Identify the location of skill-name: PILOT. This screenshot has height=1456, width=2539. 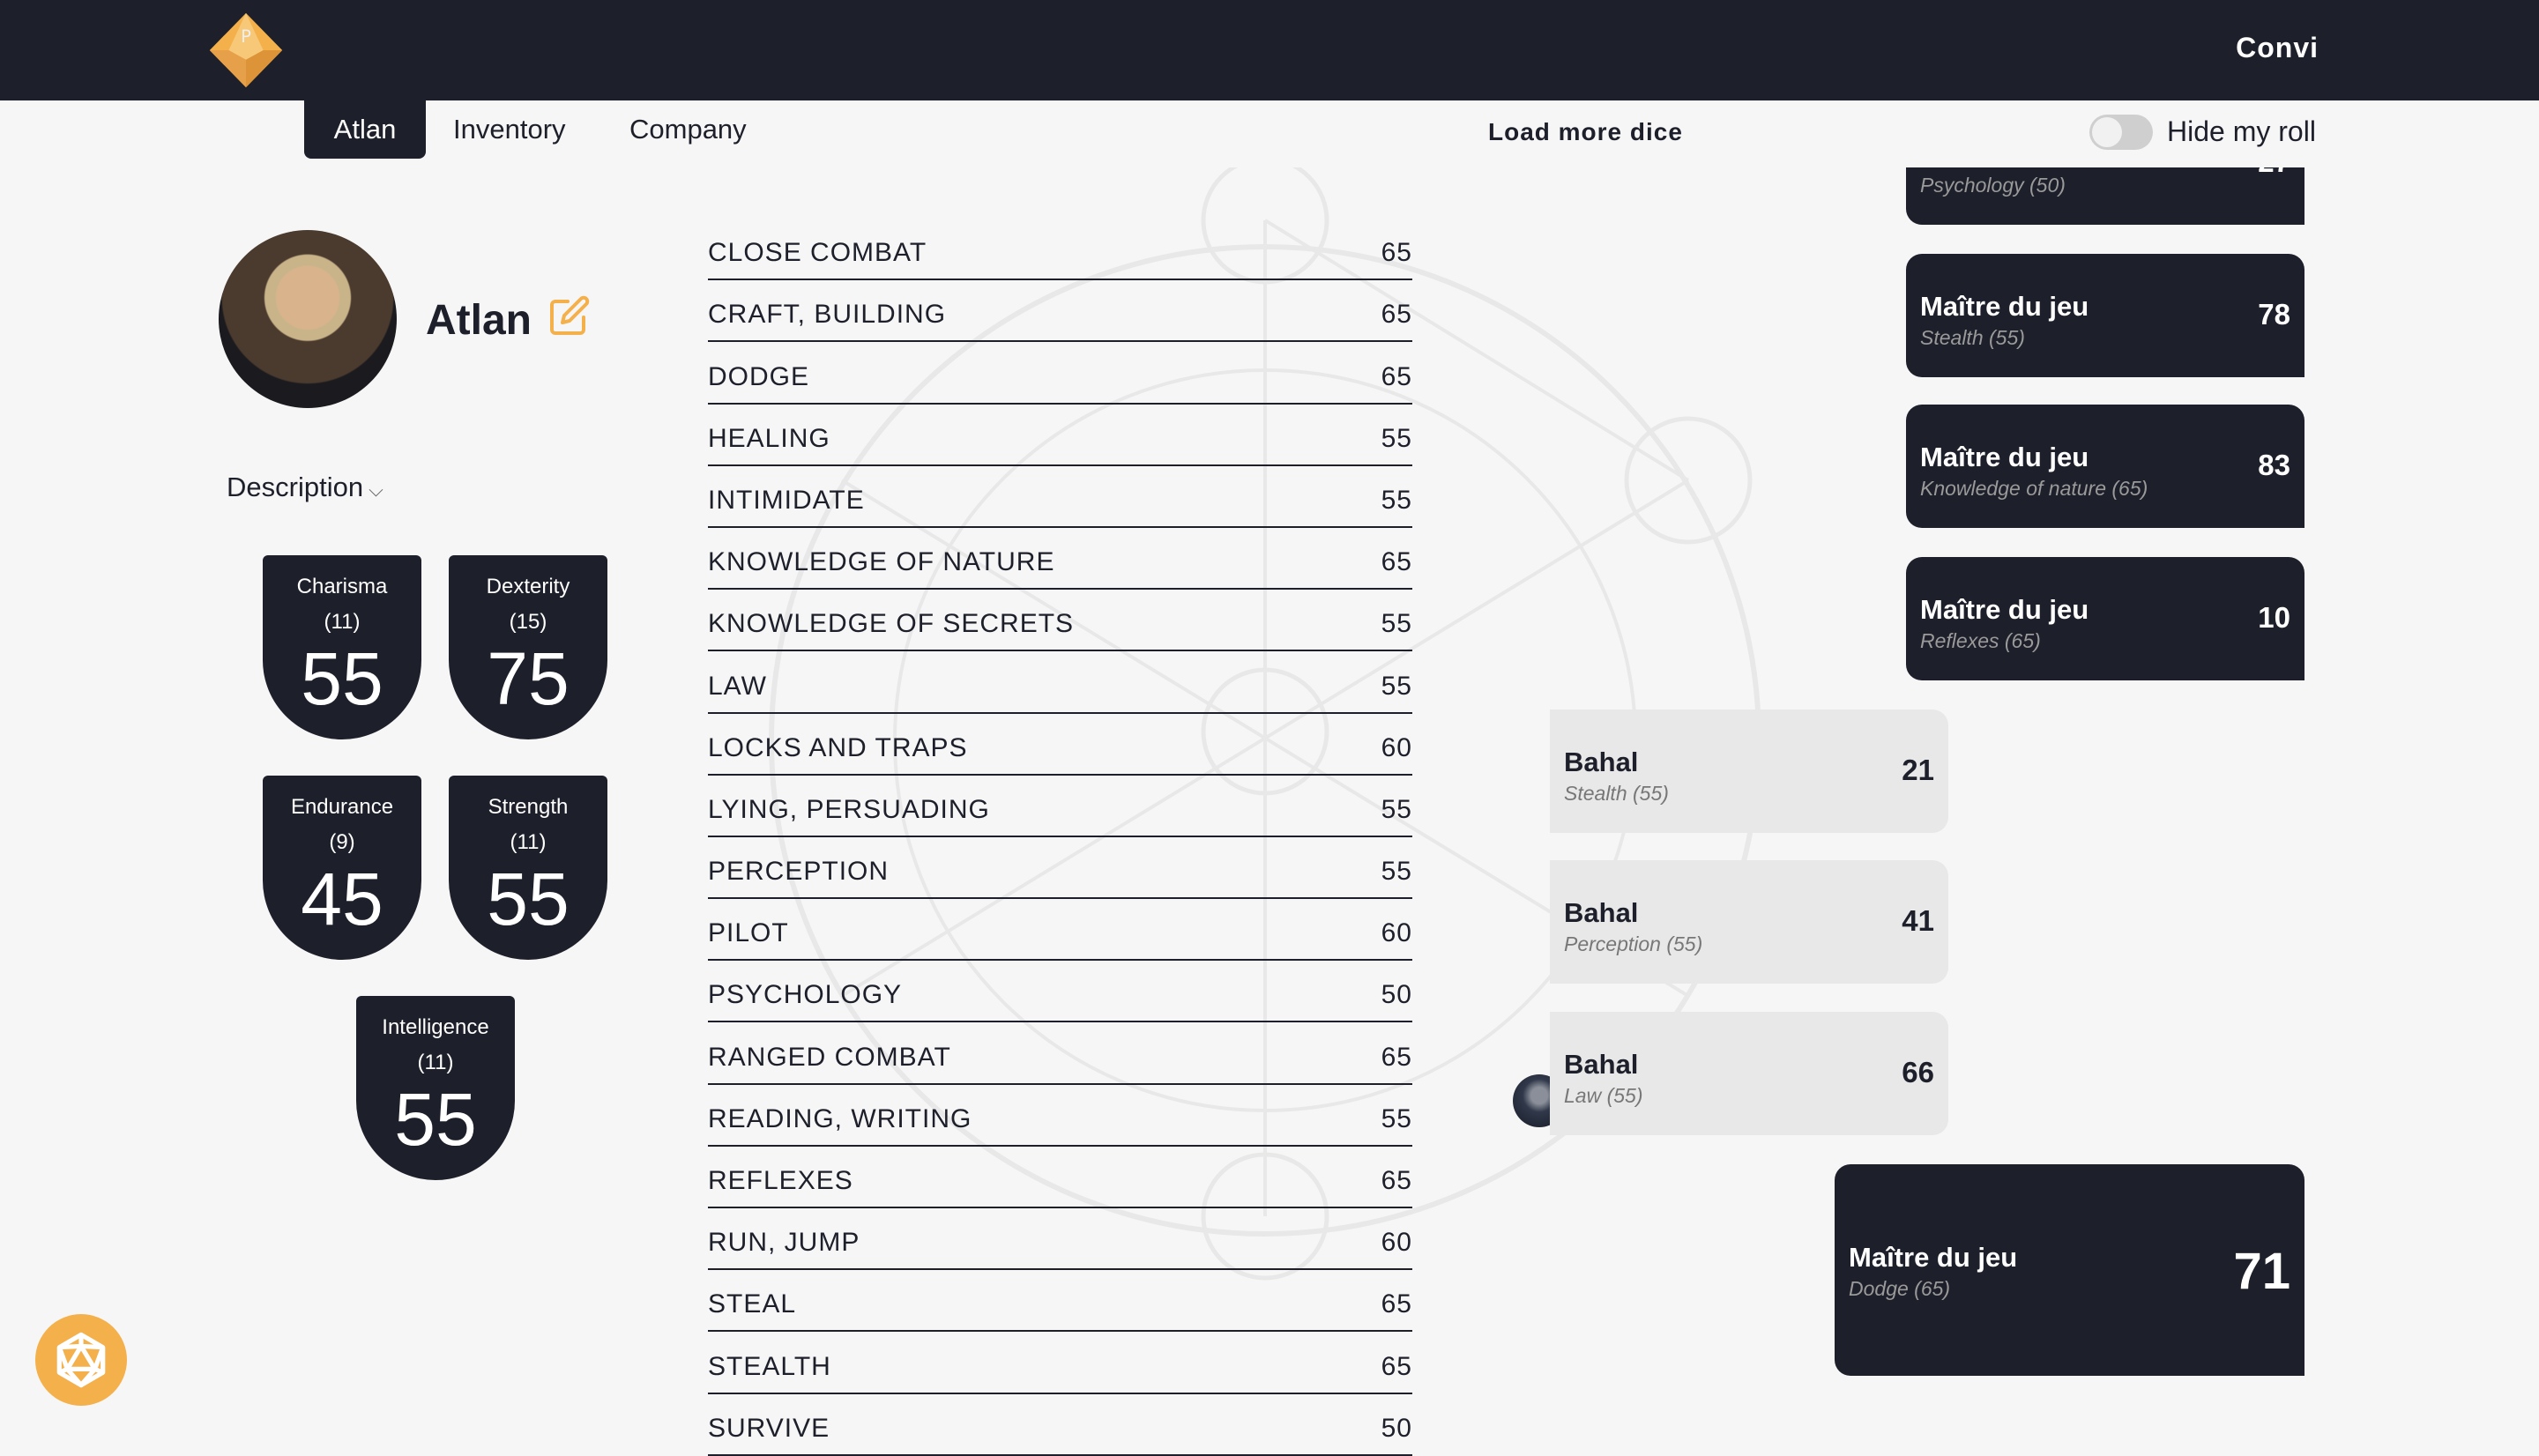
(748, 933).